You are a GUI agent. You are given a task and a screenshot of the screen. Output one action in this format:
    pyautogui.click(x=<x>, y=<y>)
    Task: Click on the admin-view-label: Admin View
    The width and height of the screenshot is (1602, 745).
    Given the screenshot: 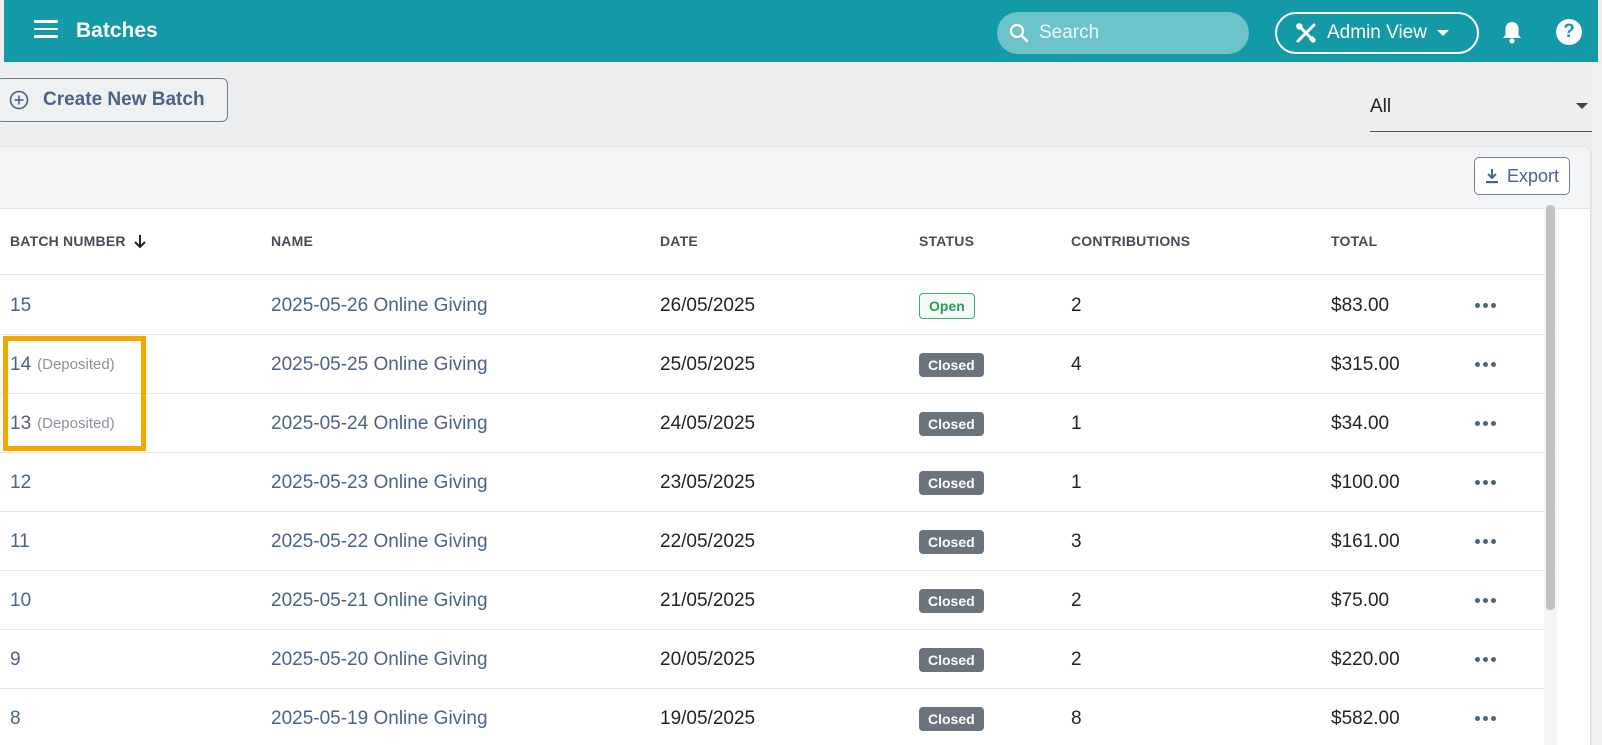 What is the action you would take?
    pyautogui.click(x=1377, y=32)
    